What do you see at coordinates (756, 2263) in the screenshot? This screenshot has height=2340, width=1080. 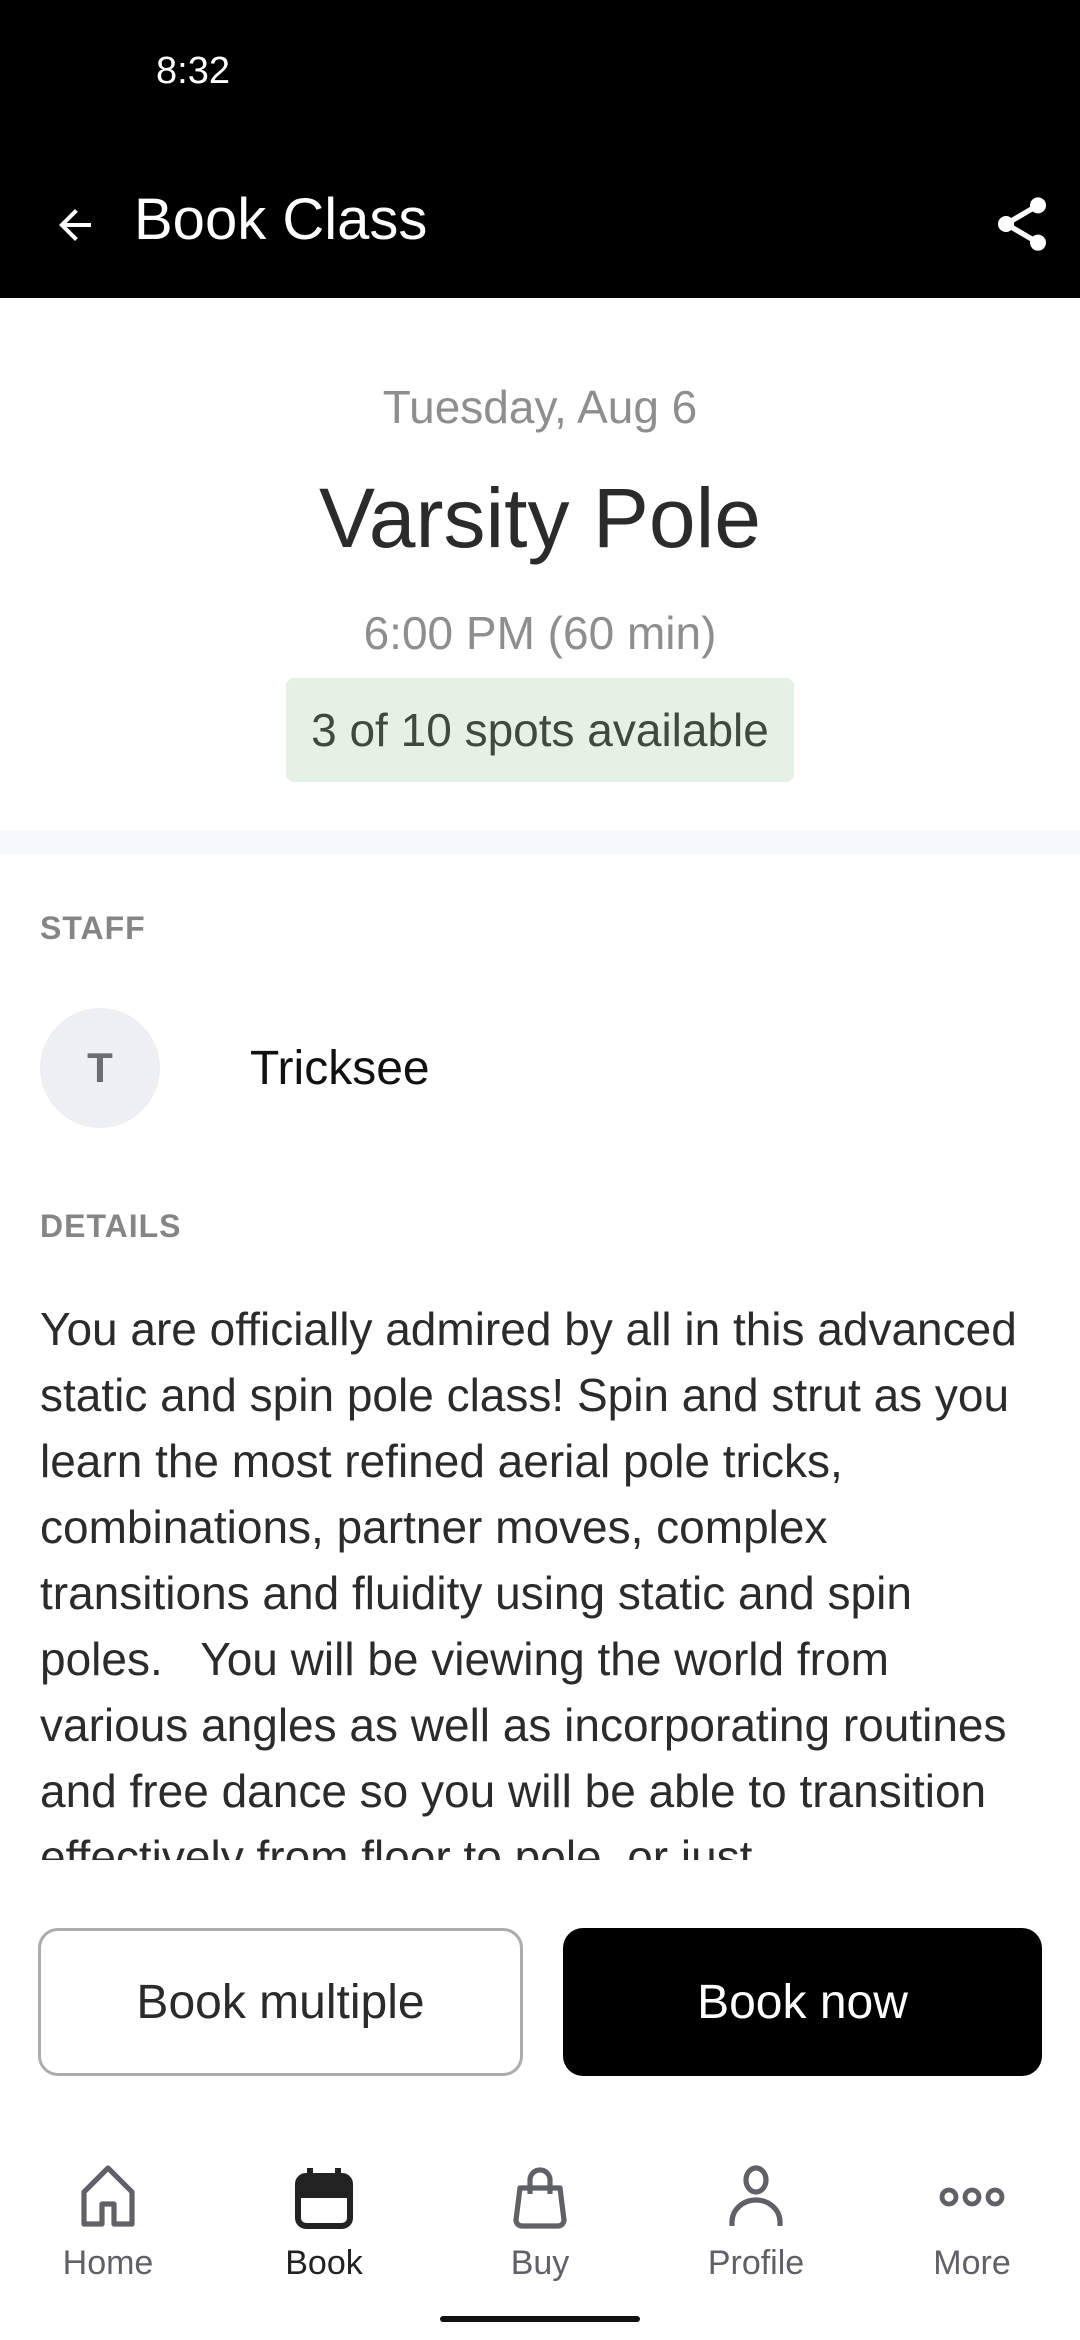 I see `nav-profile-label: Profile` at bounding box center [756, 2263].